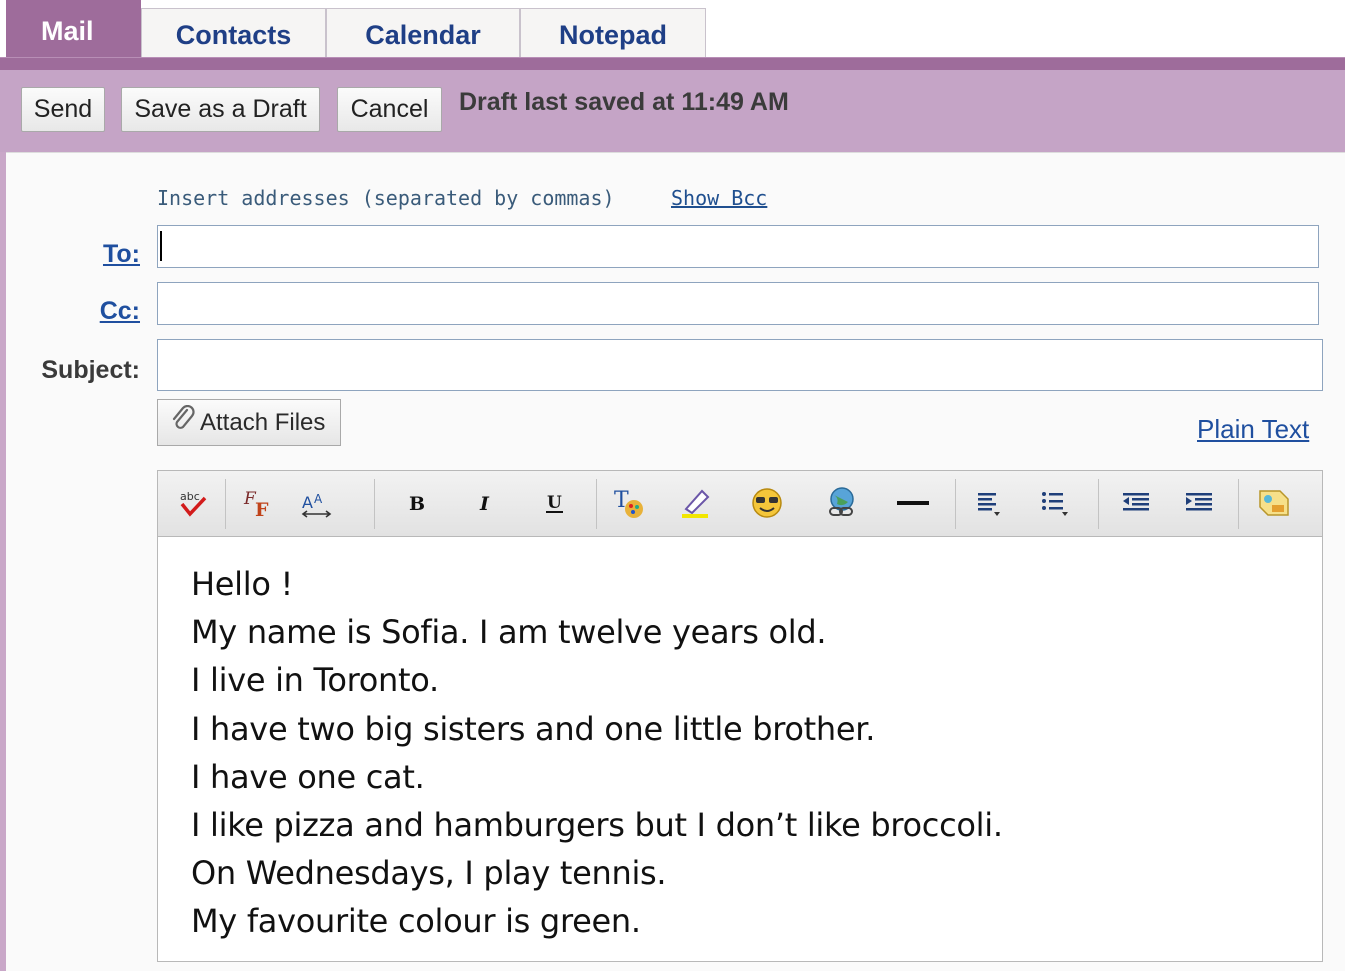 The image size is (1345, 971). I want to click on send-button: Send, so click(63, 109).